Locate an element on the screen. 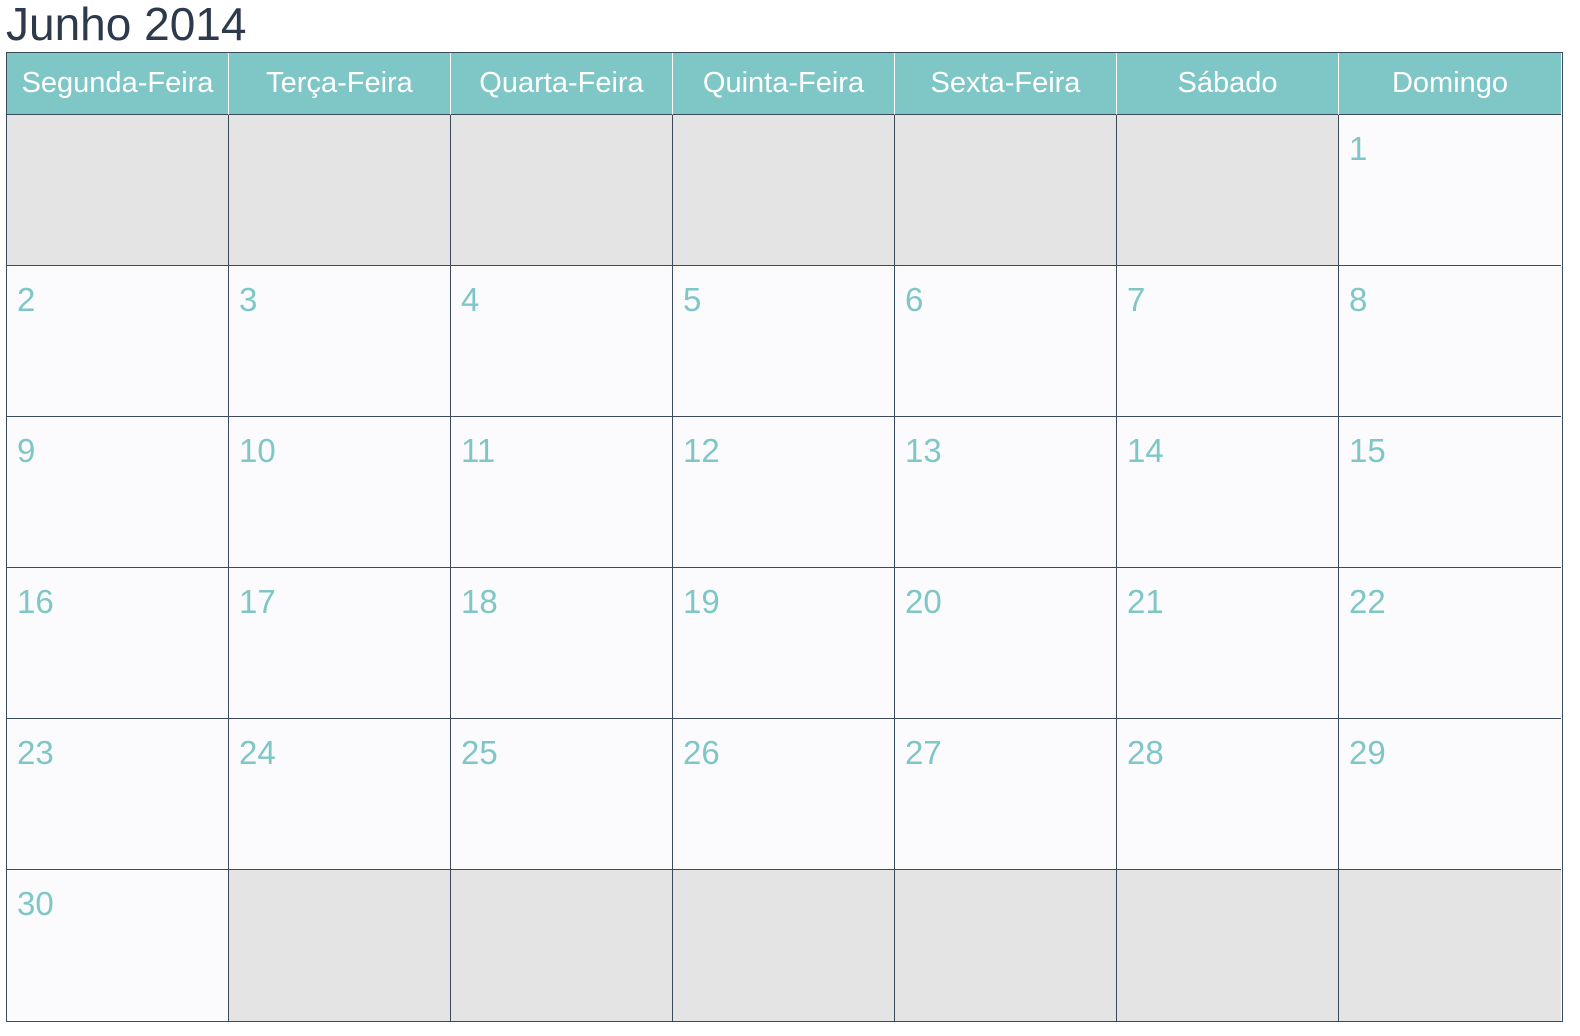  day-number: 15 is located at coordinates (1367, 450).